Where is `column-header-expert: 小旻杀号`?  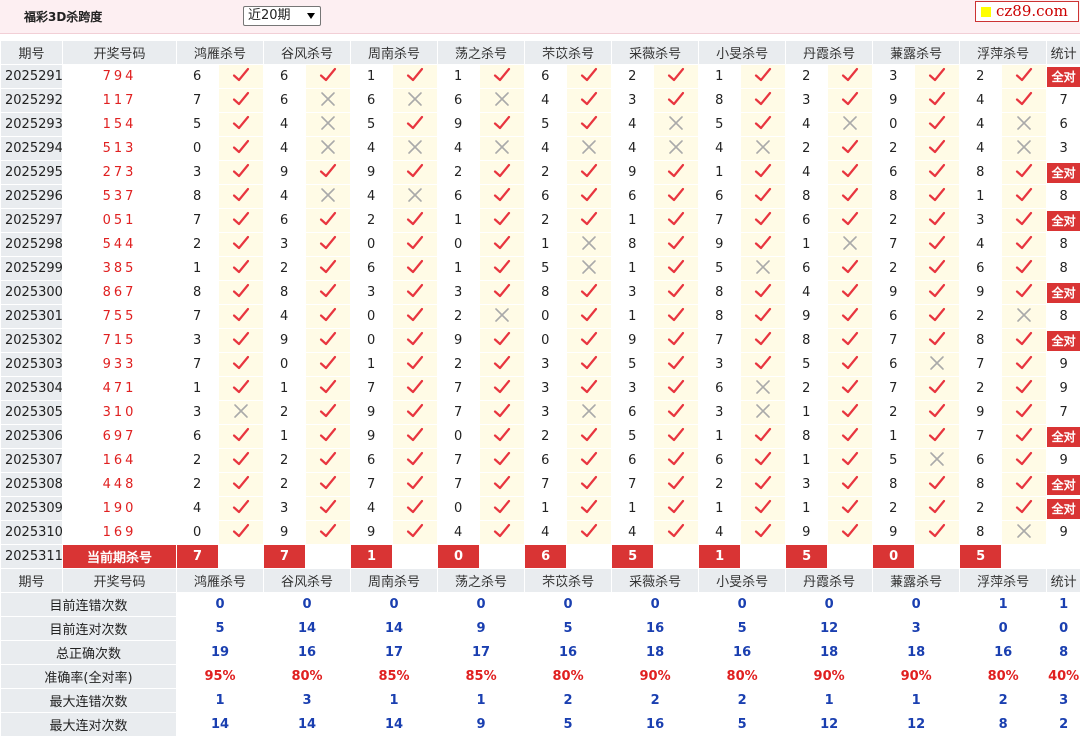
column-header-expert: 小旻杀号 is located at coordinates (742, 53).